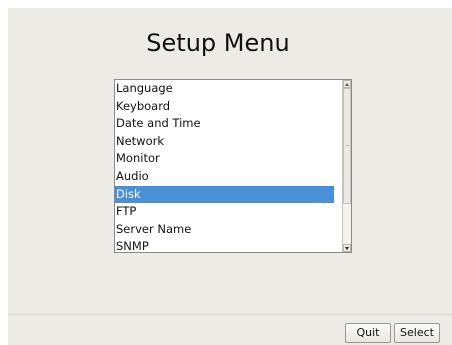 The width and height of the screenshot is (452, 345). What do you see at coordinates (224, 177) in the screenshot?
I see `menu-item-audio: Audio` at bounding box center [224, 177].